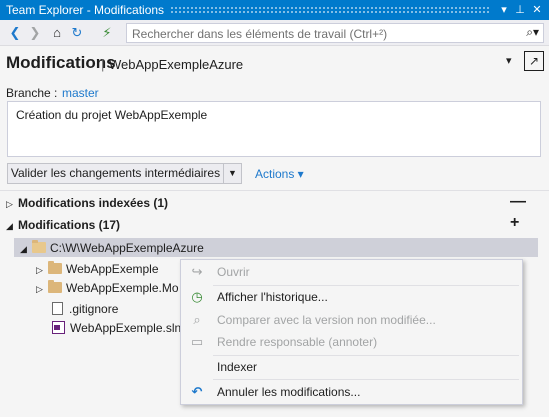 The height and width of the screenshot is (417, 549). I want to click on forward-icon: ❯, so click(35, 33).